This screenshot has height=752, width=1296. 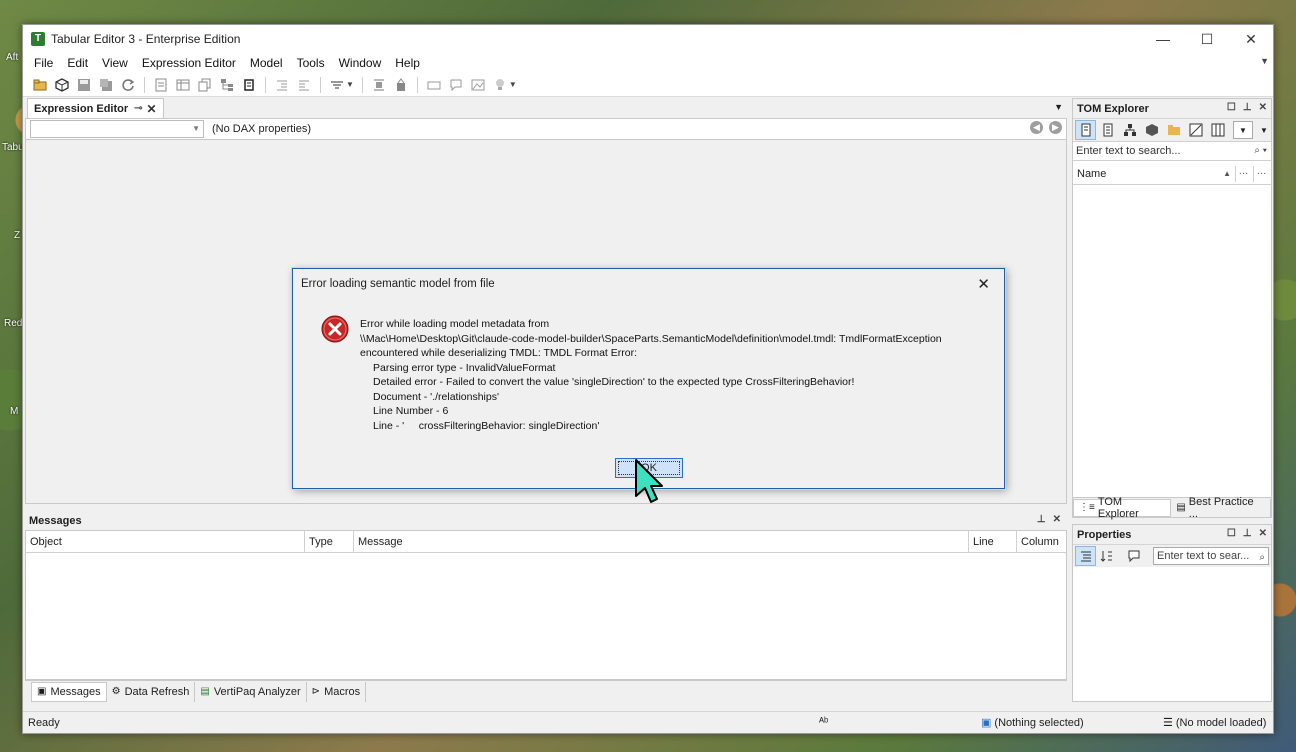 What do you see at coordinates (17, 235) in the screenshot?
I see `desktop-icon-label: Z` at bounding box center [17, 235].